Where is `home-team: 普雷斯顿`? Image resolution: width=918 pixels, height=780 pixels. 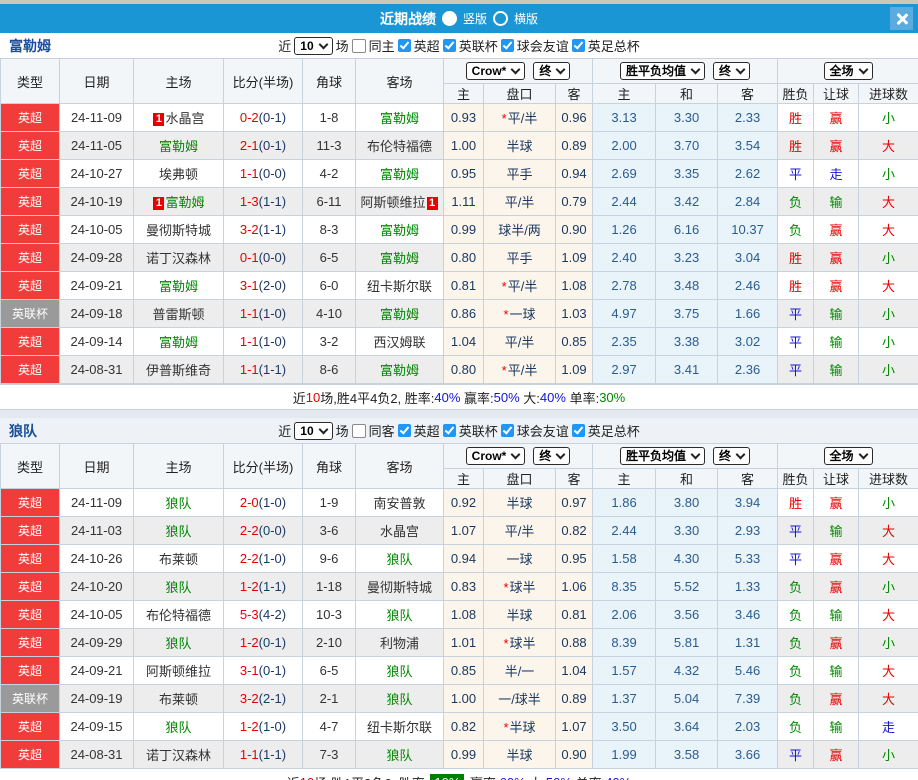 home-team: 普雷斯顿 is located at coordinates (178, 313).